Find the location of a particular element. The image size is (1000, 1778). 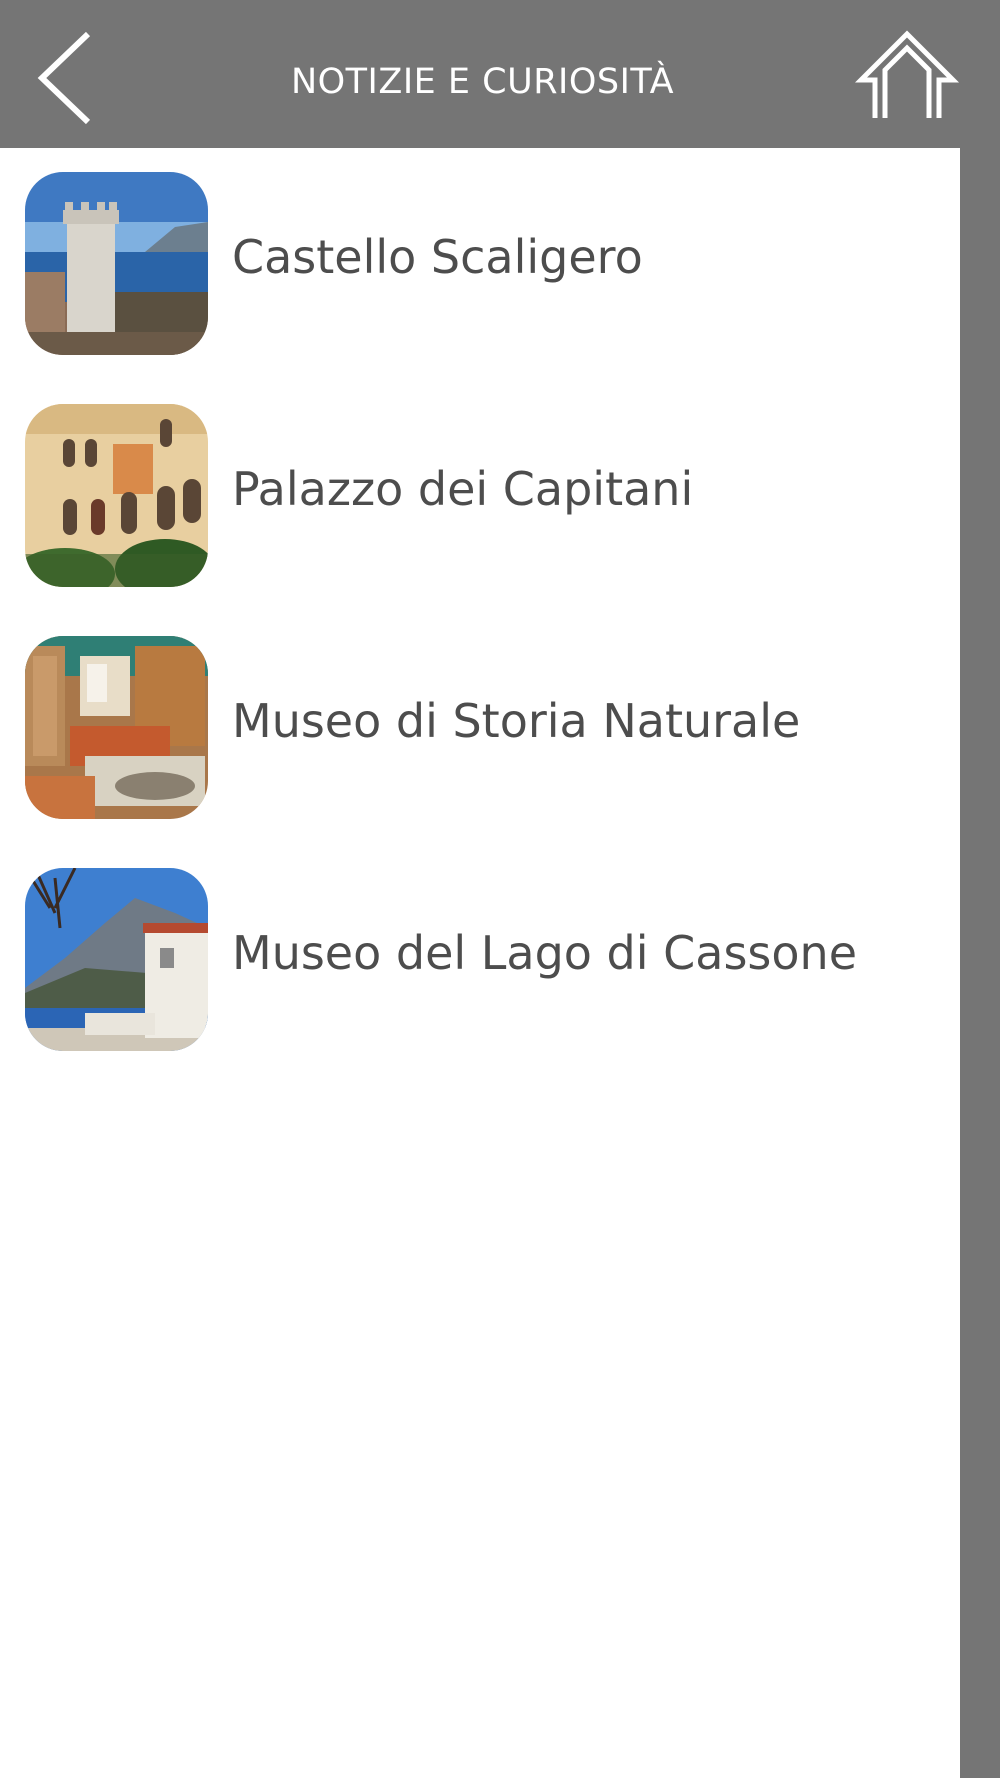

page-title: NOTIZIE E CURIOSITÀ is located at coordinates (482, 82).